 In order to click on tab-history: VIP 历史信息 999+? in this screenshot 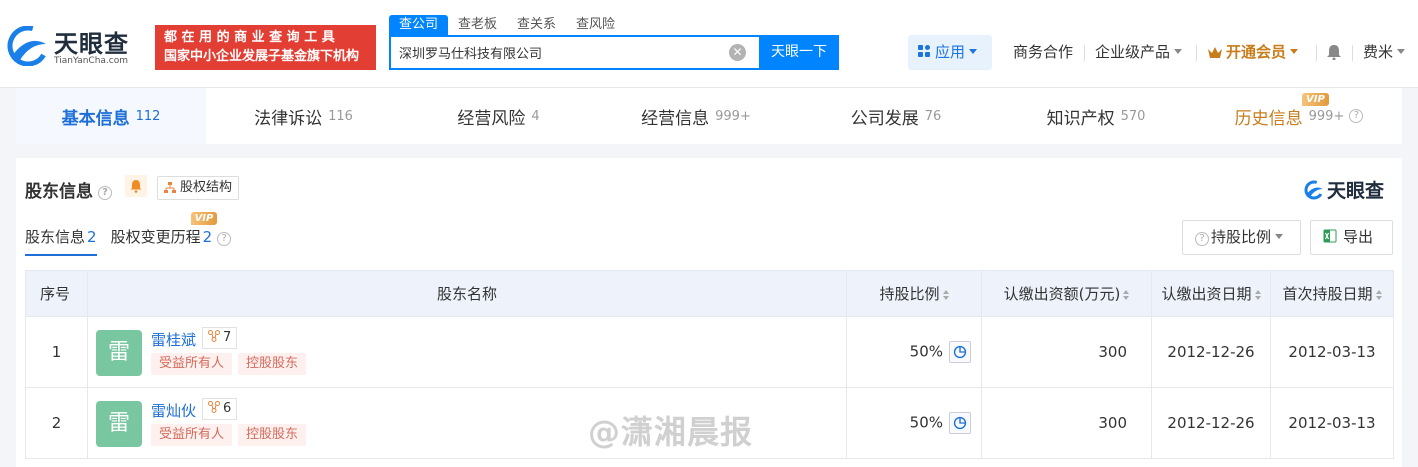, I will do `click(1299, 116)`.